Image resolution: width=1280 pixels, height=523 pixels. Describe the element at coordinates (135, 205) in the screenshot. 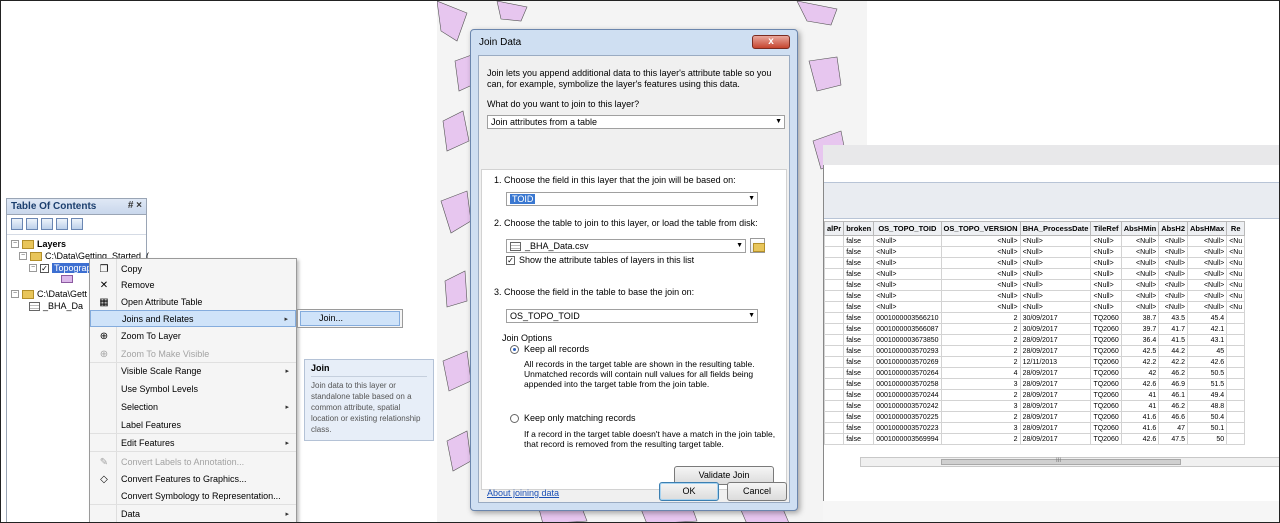

I see `toc-window-controls: # ×` at that location.